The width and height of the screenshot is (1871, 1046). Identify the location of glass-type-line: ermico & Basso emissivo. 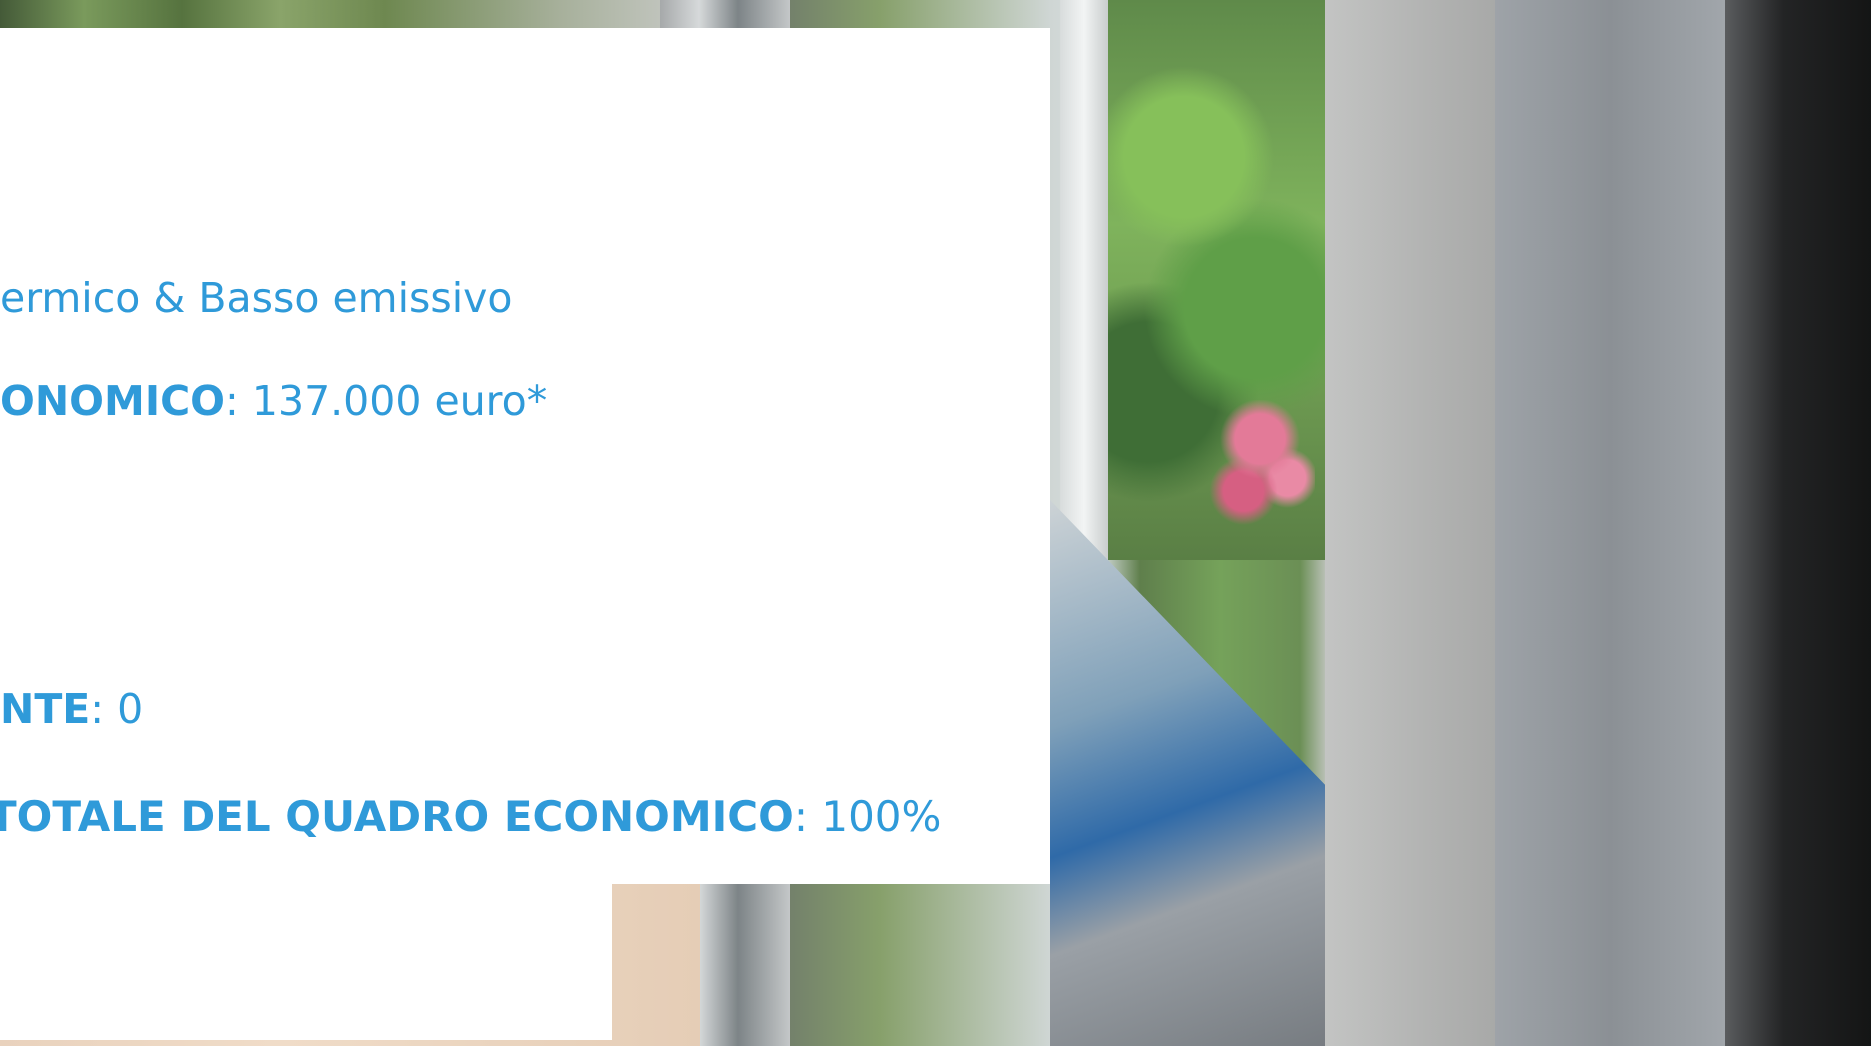
(256, 298).